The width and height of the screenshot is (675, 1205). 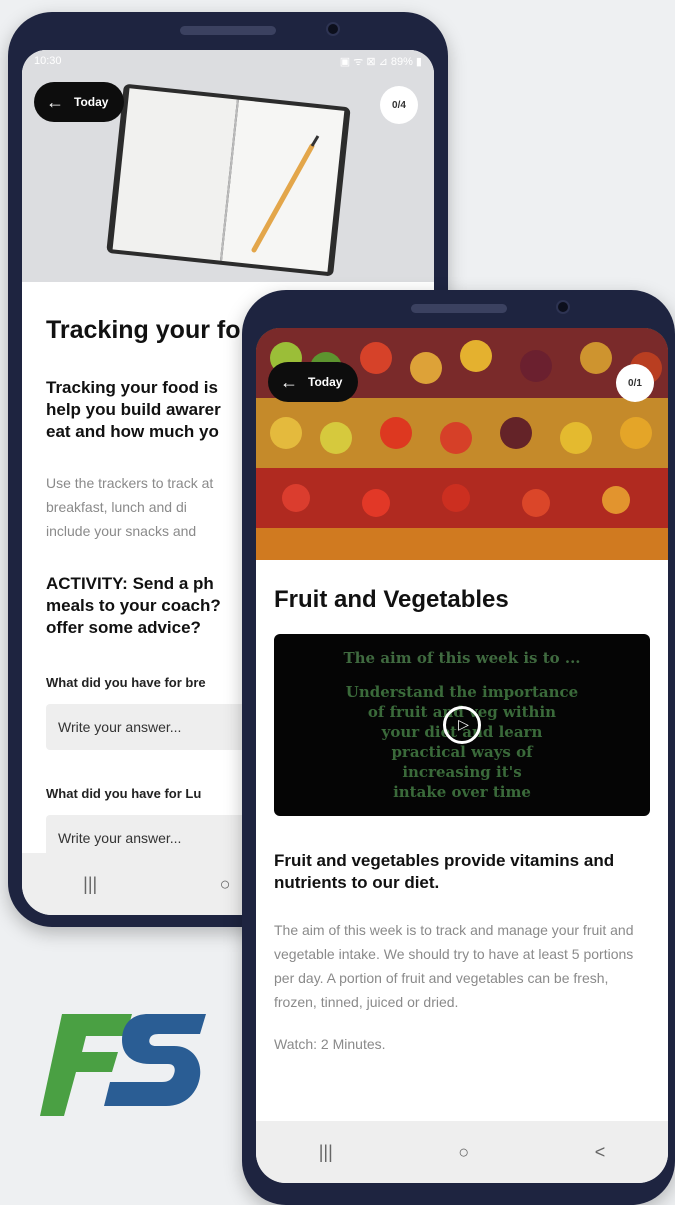 I want to click on video-caption-line: increasing it's, so click(x=462, y=772).